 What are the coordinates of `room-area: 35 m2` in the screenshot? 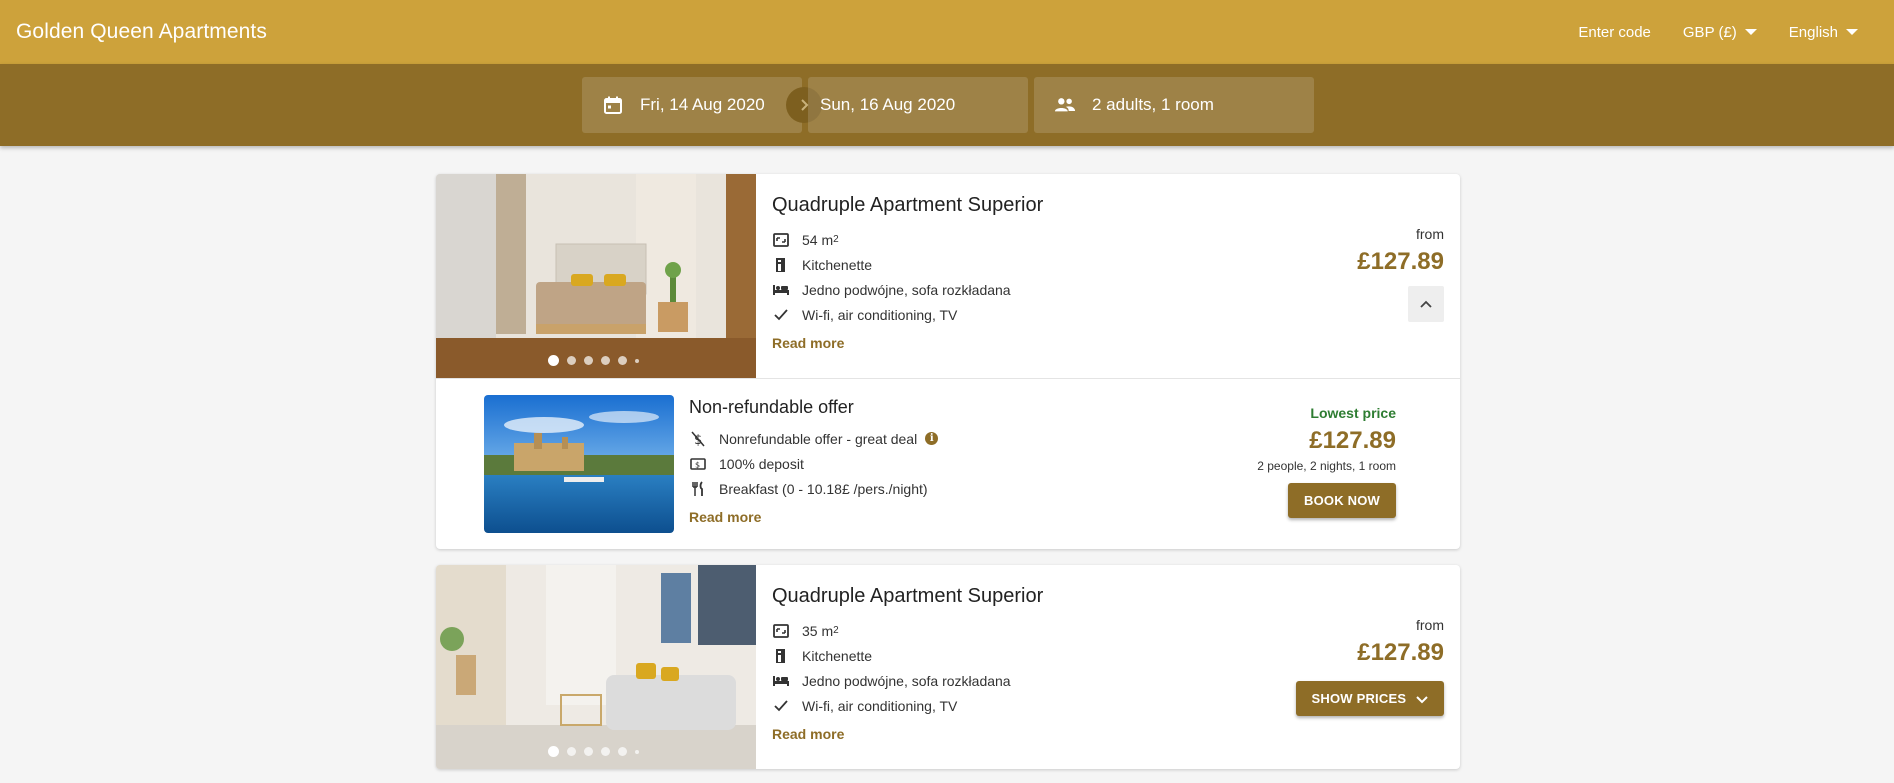 It's located at (907, 630).